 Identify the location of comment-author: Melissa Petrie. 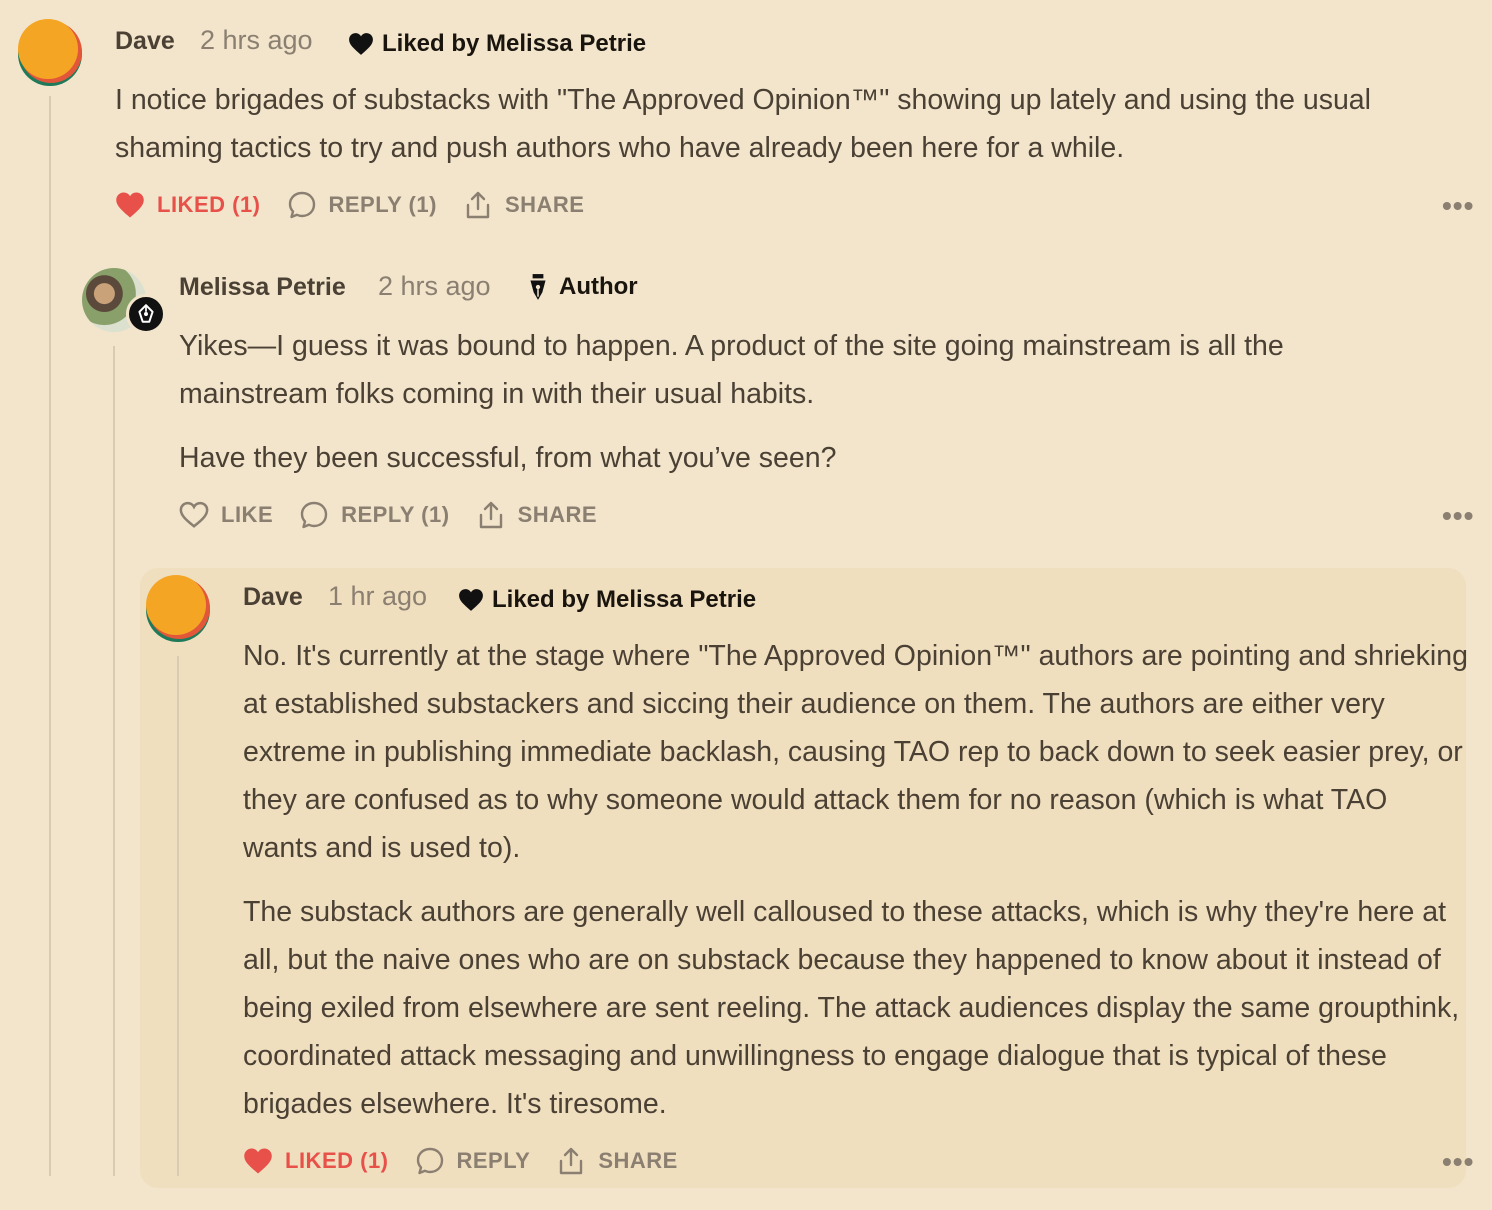
(262, 287).